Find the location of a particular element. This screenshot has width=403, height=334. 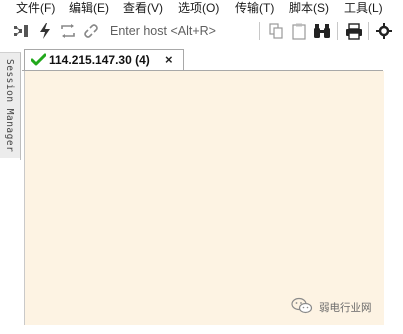

sidebar-background is located at coordinates (10, 246).